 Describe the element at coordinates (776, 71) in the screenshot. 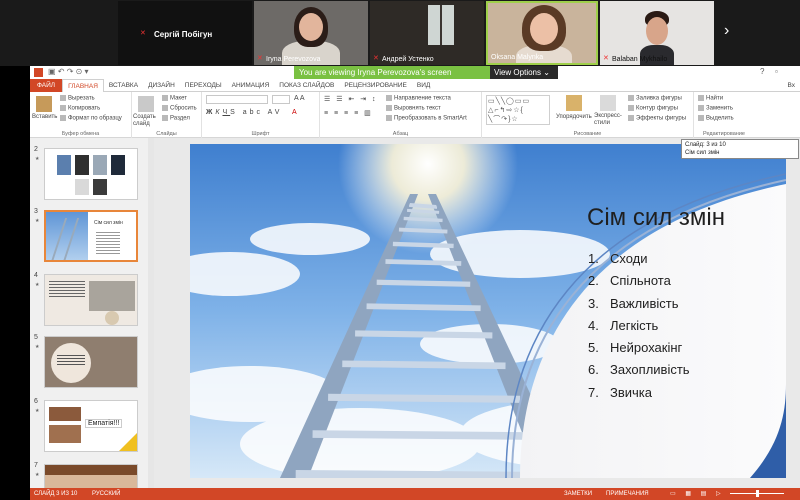

I see `restore-icon: ▫` at that location.